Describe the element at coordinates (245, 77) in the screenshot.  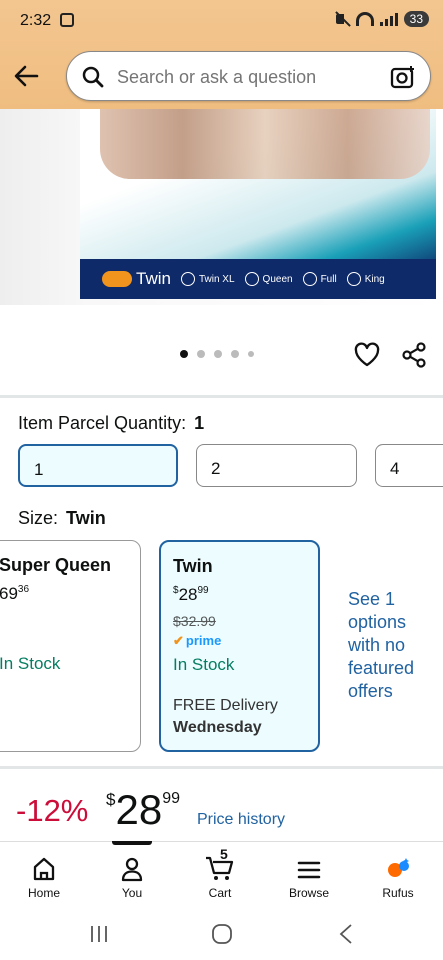
I see `search-input` at that location.